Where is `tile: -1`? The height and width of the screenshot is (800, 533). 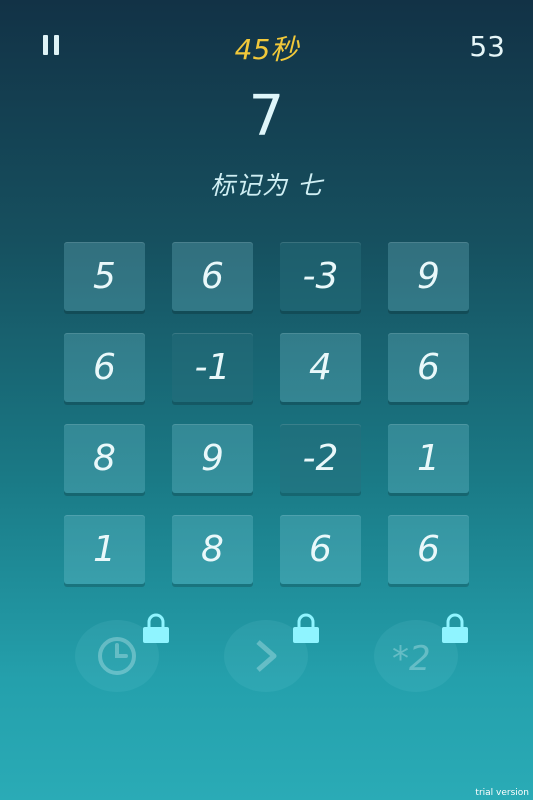
tile: -1 is located at coordinates (212, 367).